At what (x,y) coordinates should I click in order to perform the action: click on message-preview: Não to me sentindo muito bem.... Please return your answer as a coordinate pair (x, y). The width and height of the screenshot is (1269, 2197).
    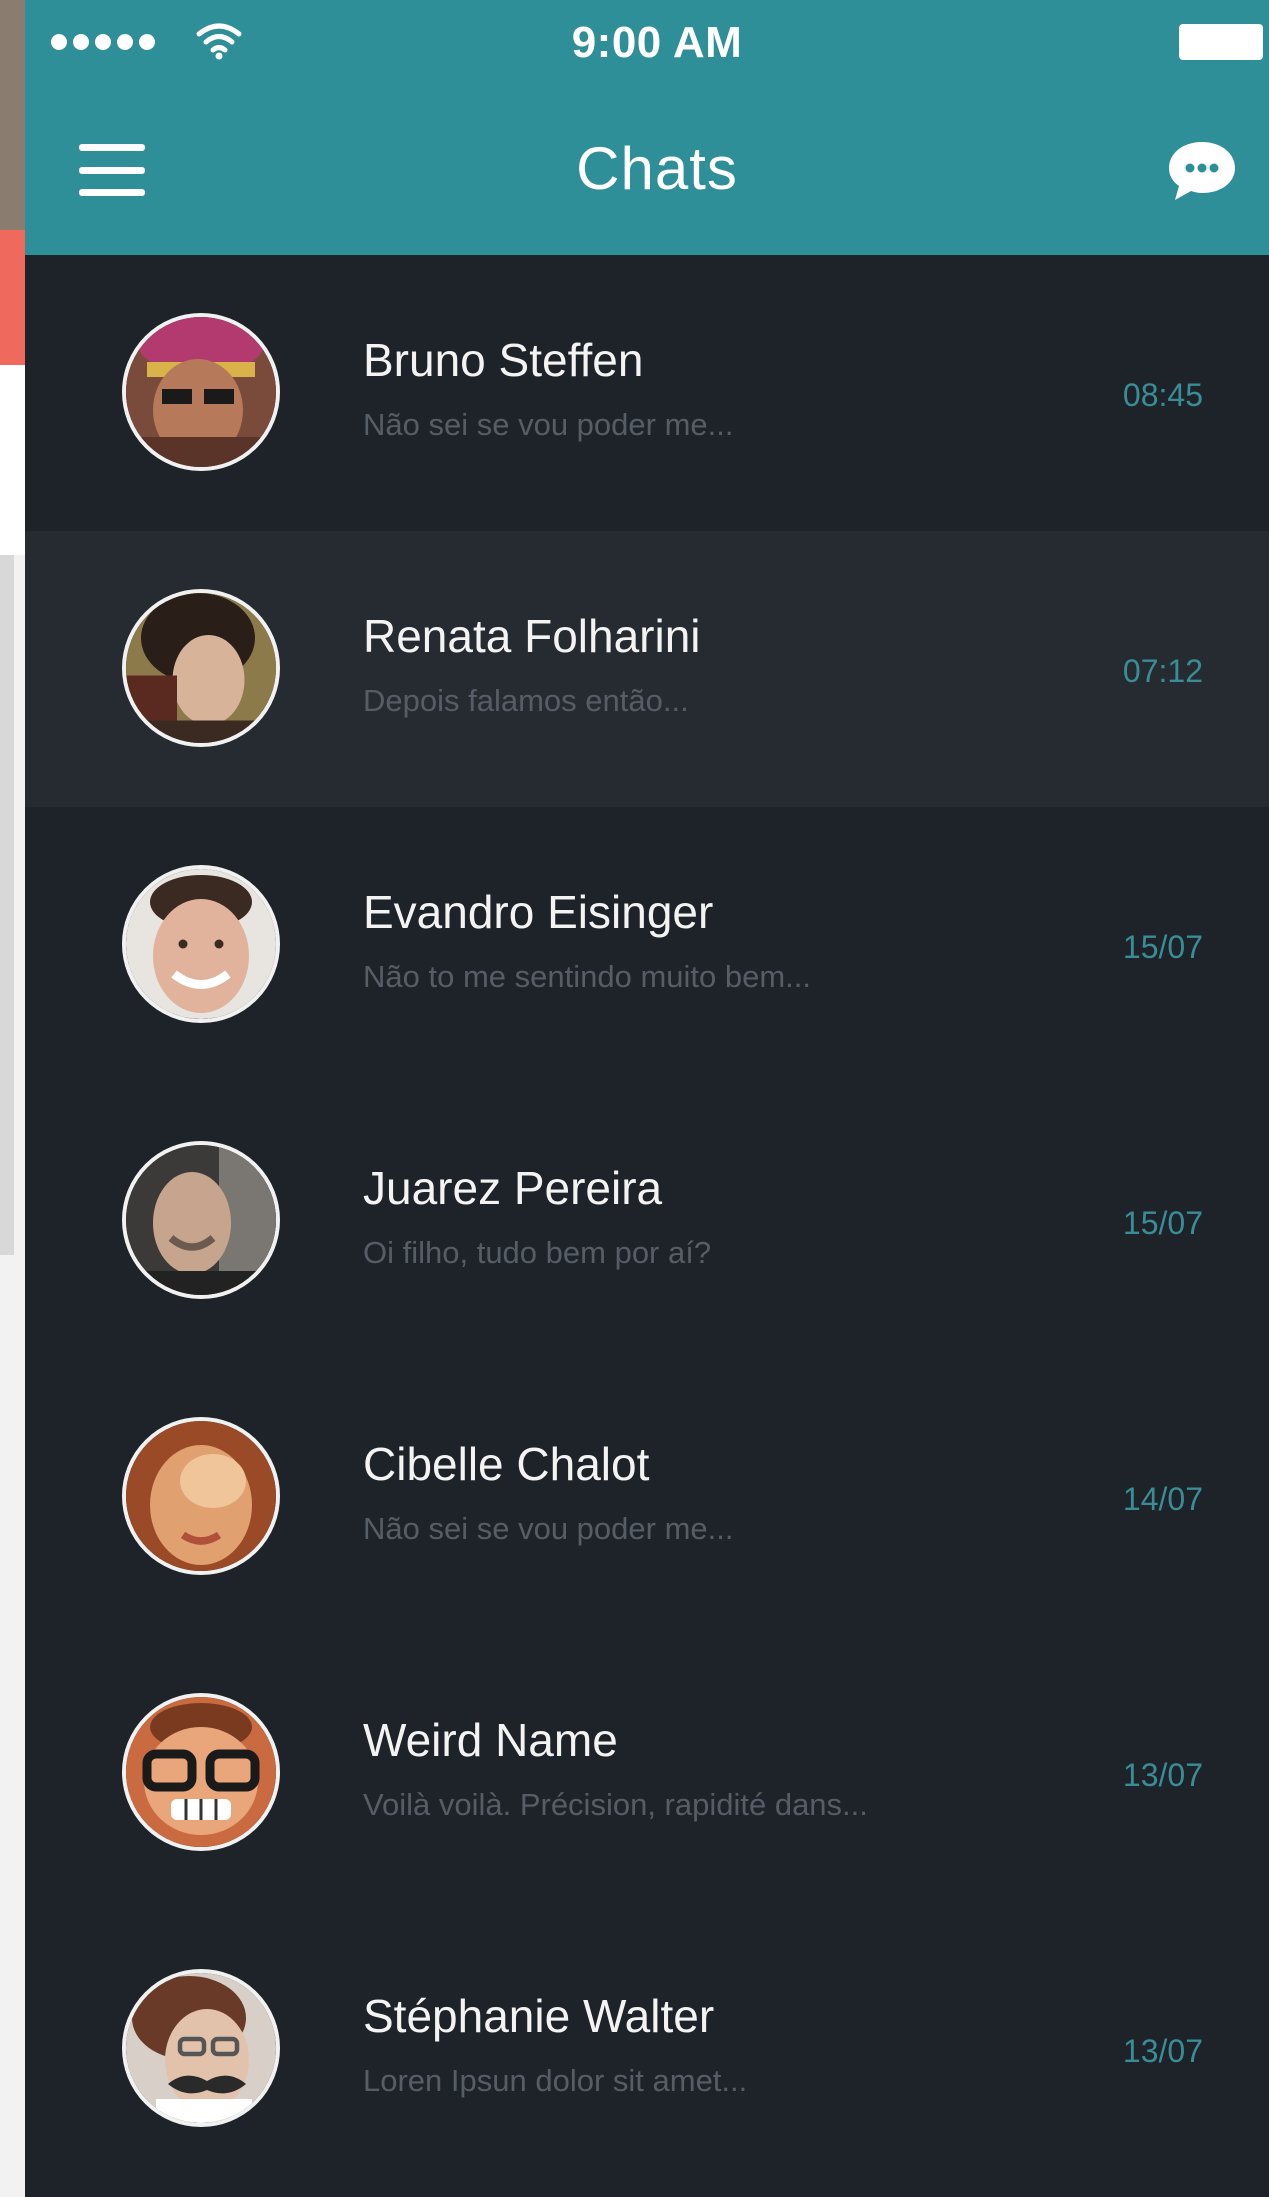
    Looking at the image, I should click on (587, 976).